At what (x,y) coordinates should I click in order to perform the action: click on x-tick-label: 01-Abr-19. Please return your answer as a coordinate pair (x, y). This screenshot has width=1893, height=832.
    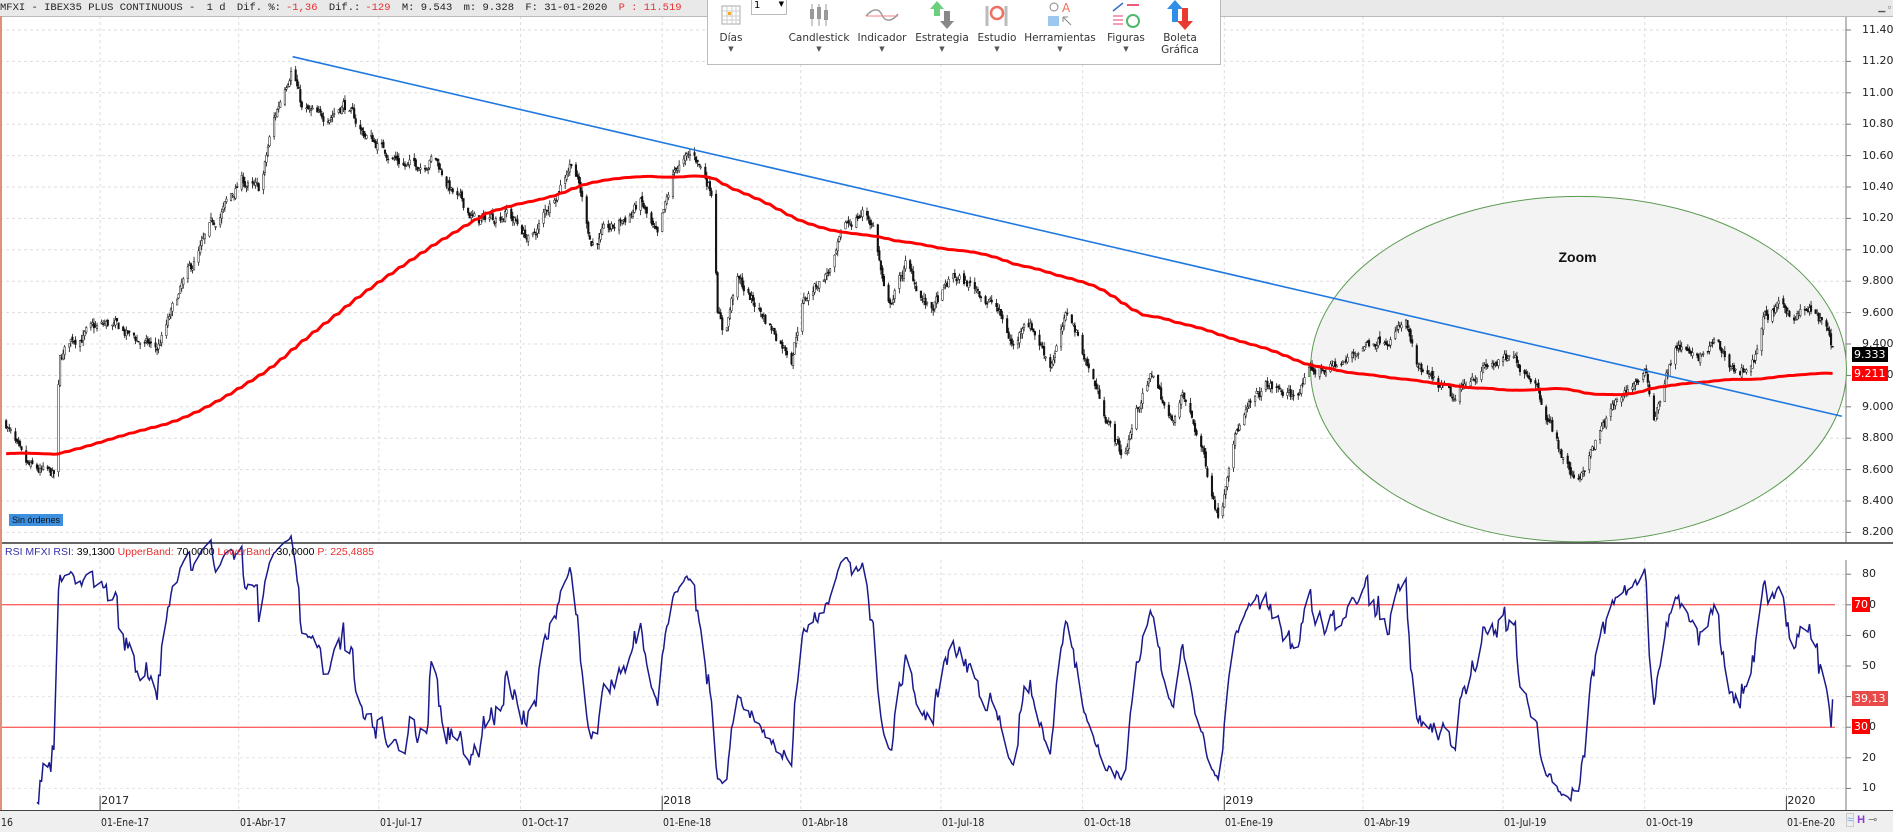
    Looking at the image, I should click on (1386, 822).